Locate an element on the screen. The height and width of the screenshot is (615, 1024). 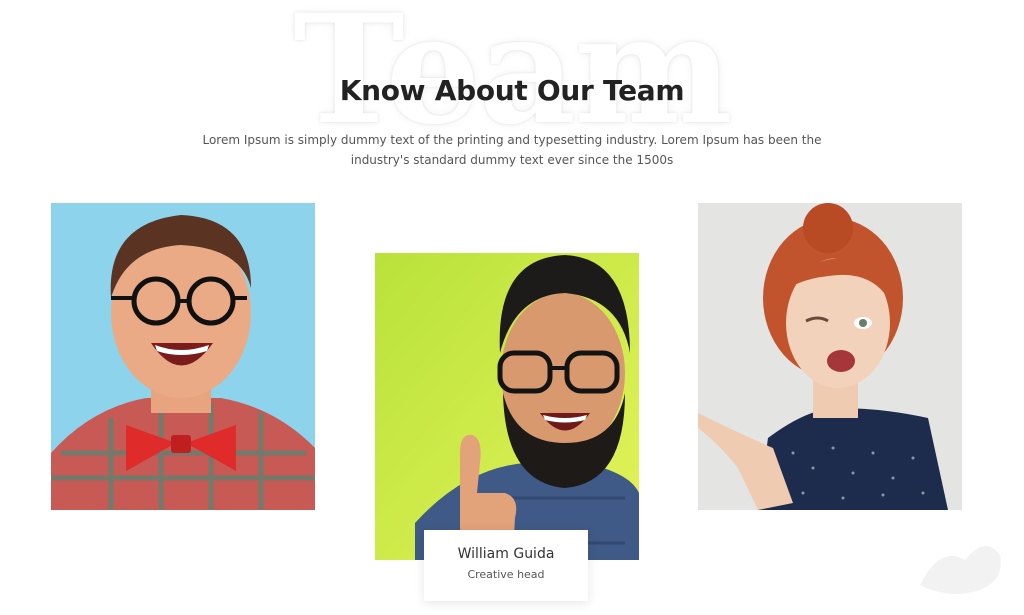
bearded-man-image is located at coordinates (507, 406).